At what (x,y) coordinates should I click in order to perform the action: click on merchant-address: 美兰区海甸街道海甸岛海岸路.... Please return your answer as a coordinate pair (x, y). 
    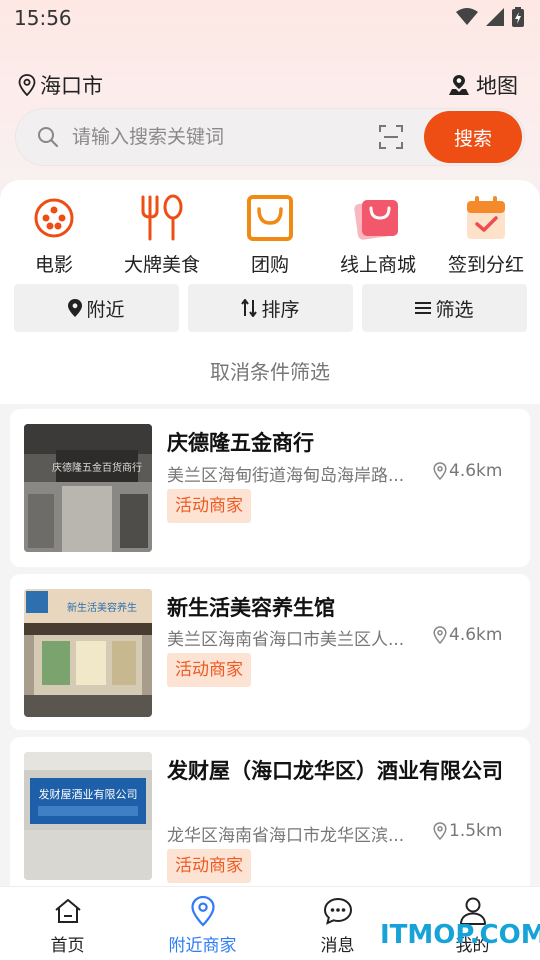
    Looking at the image, I should click on (286, 476).